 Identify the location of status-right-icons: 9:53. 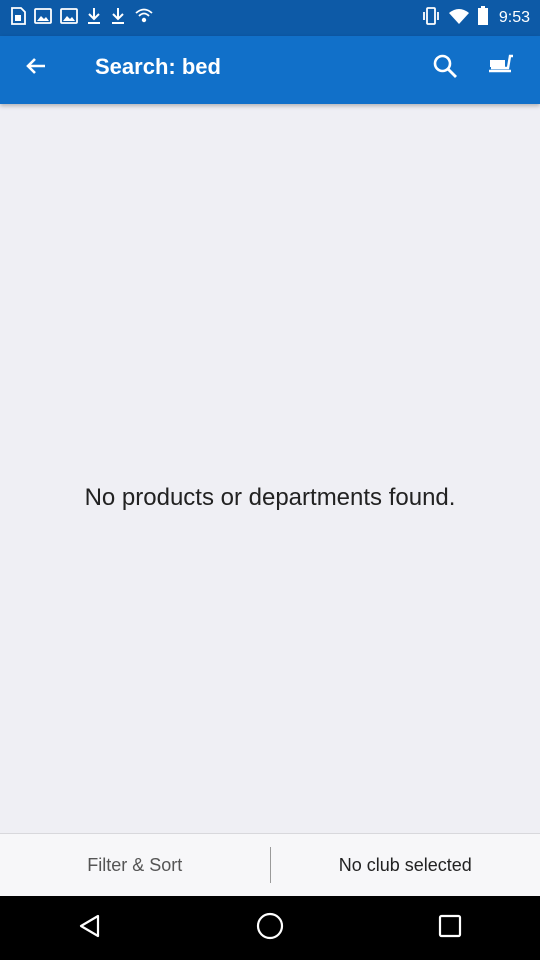
(475, 18).